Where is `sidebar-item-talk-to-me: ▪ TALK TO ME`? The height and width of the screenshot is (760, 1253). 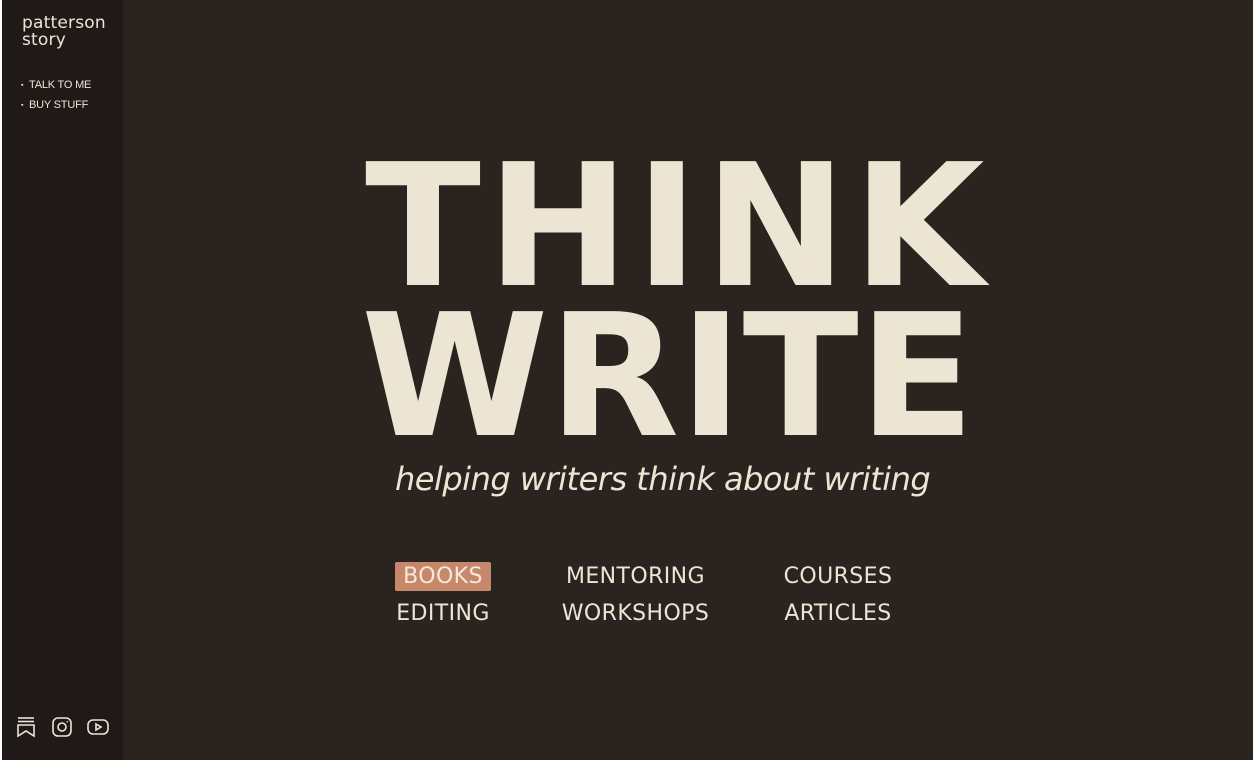
sidebar-item-talk-to-me: ▪ TALK TO ME is located at coordinates (56, 85).